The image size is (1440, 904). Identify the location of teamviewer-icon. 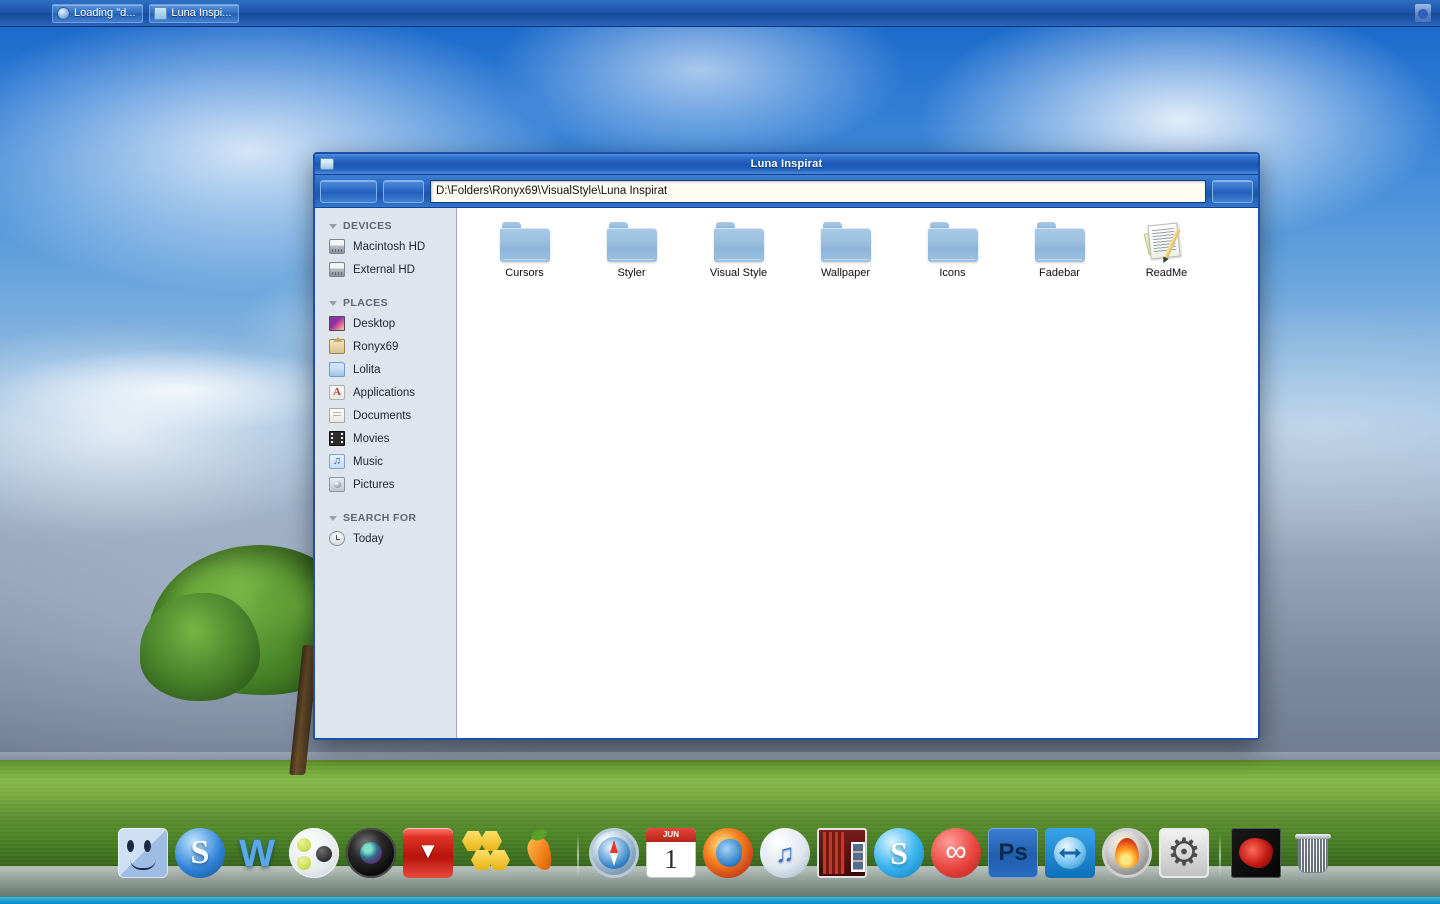
(1070, 853).